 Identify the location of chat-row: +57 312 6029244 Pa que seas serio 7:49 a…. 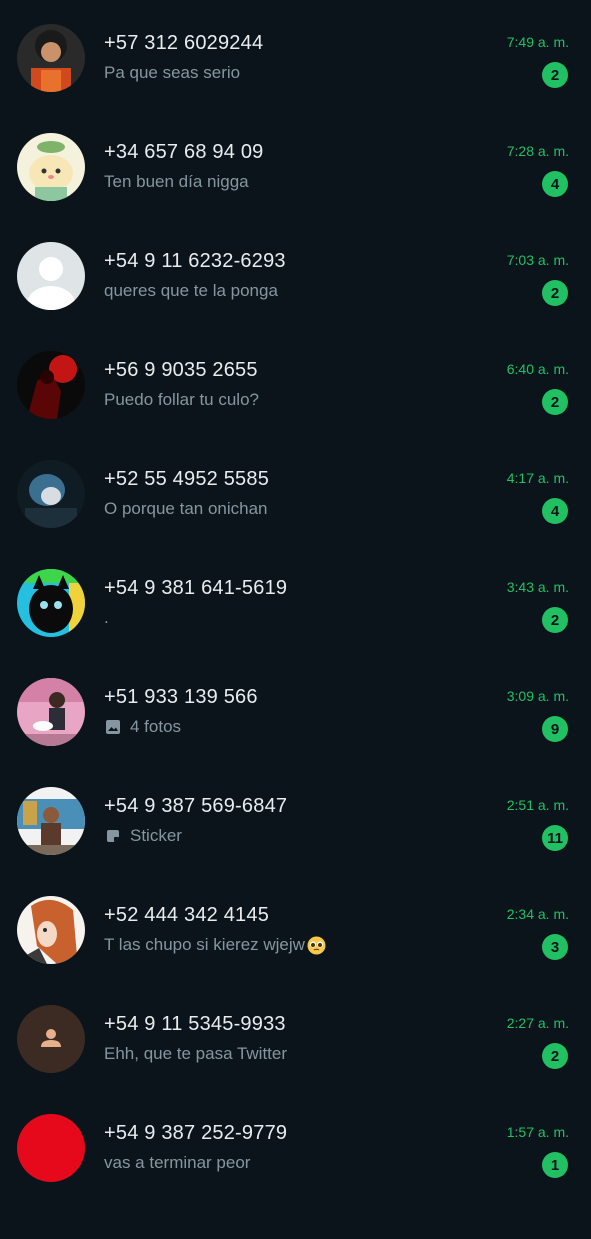
(295, 86).